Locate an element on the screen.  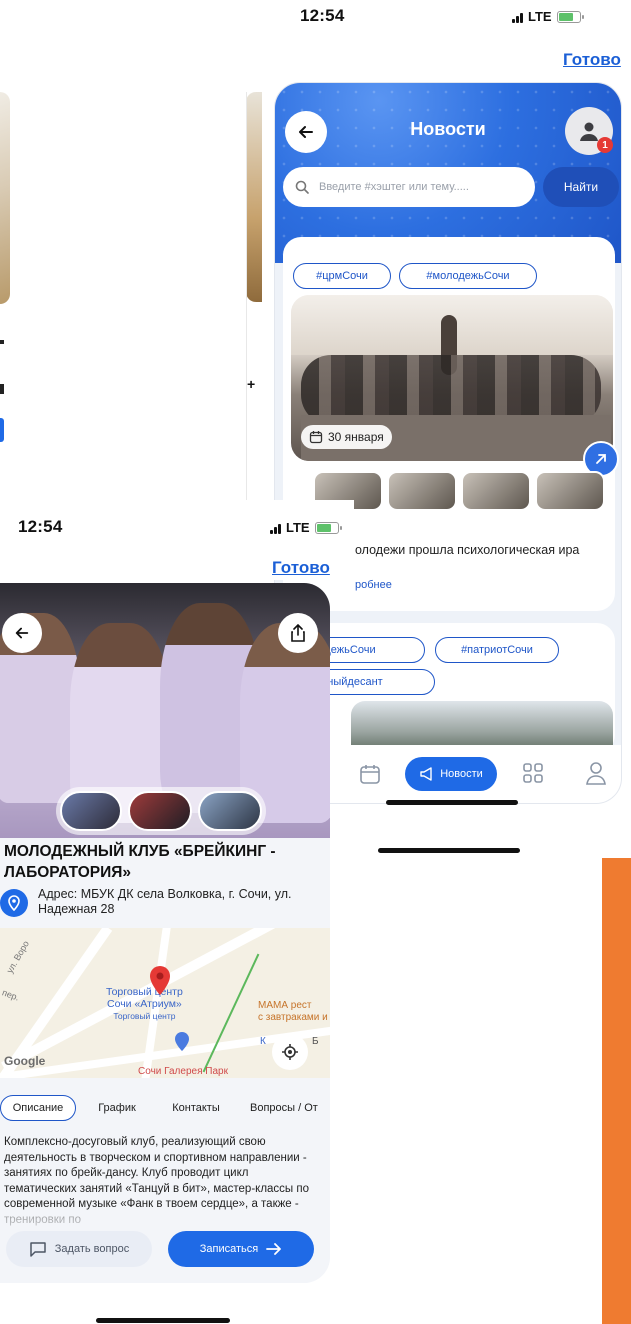
left-card-fragment is located at coordinates (2, 342).